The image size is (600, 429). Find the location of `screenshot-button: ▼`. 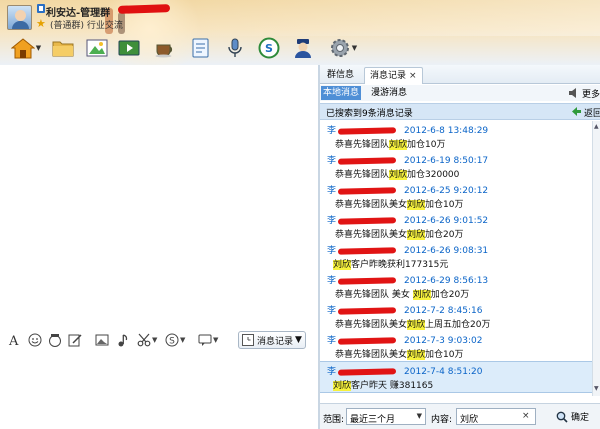

screenshot-button: ▼ is located at coordinates (147, 340).